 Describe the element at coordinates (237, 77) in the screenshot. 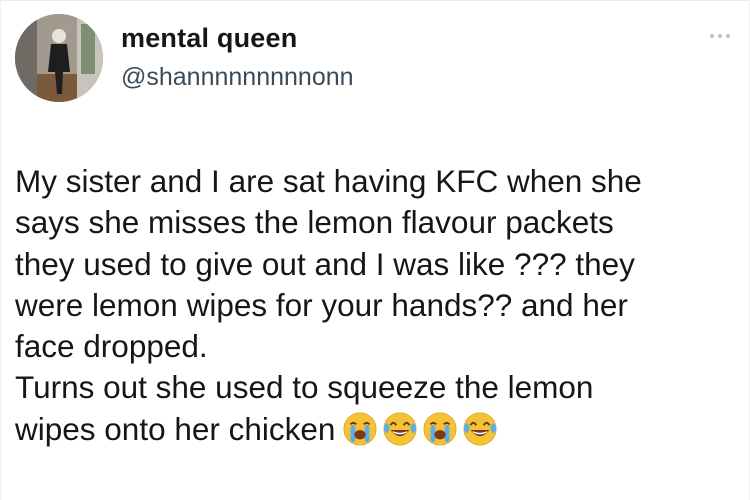

I see `user-handle: @shannnnnnnnnonn` at that location.